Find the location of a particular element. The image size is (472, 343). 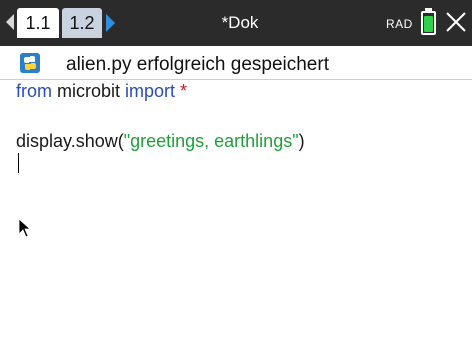

battery-level is located at coordinates (428, 24).